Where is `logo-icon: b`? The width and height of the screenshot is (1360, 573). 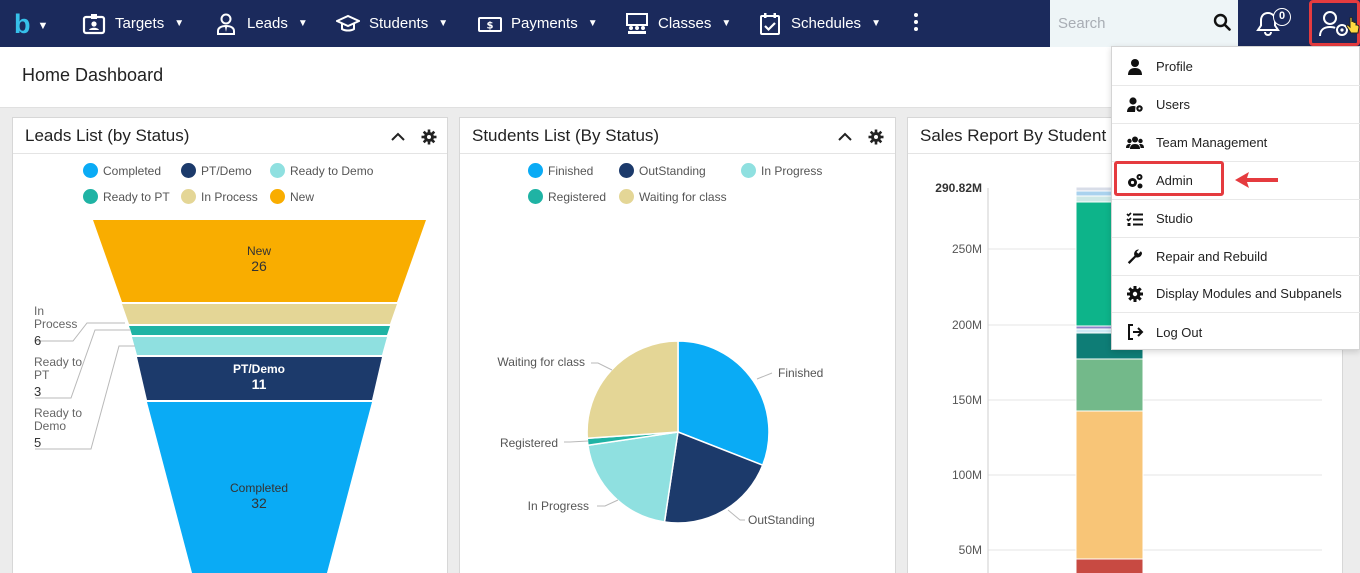
logo-icon: b is located at coordinates (22, 23).